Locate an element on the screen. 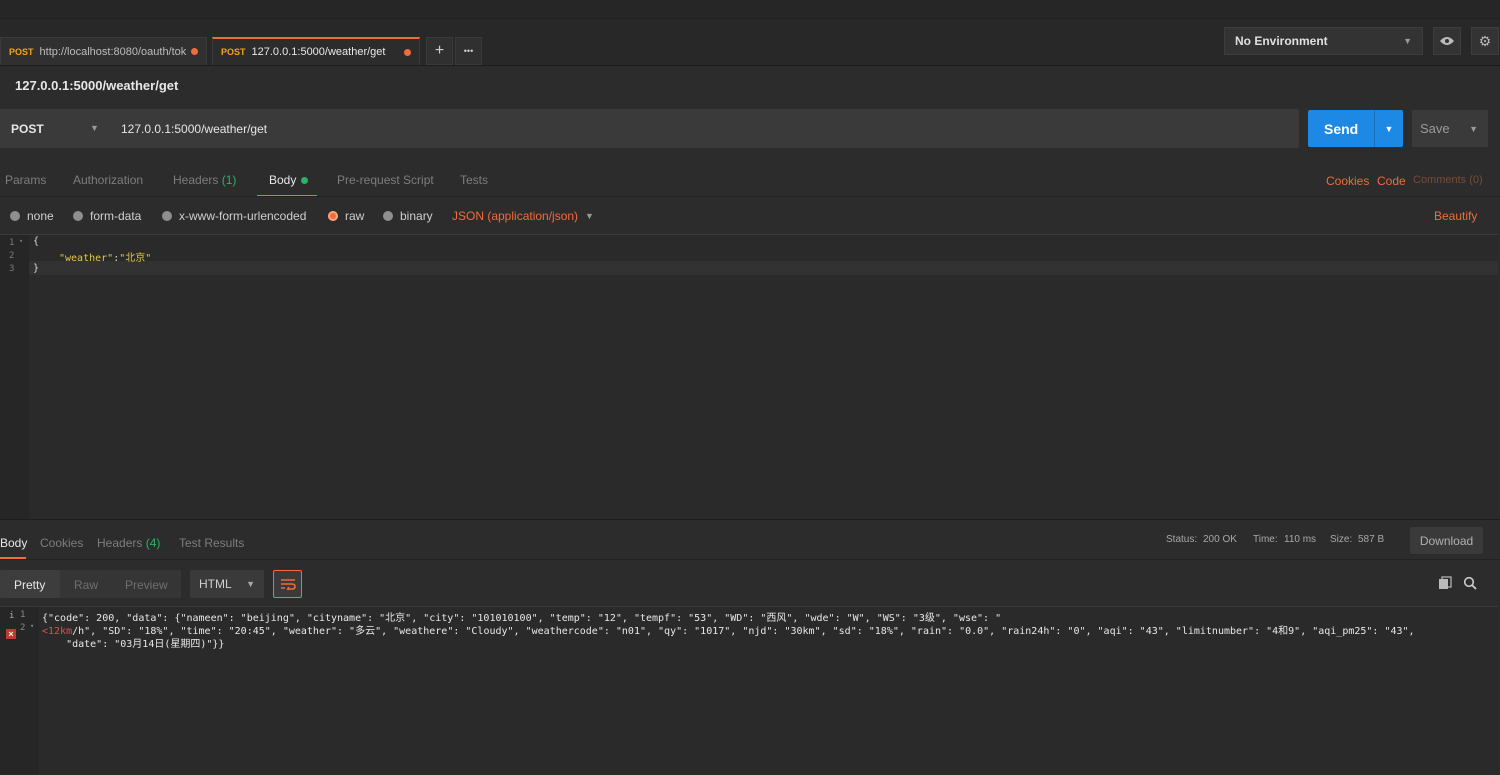 This screenshot has height=775, width=1500. tab-body: Body is located at coordinates (289, 180).